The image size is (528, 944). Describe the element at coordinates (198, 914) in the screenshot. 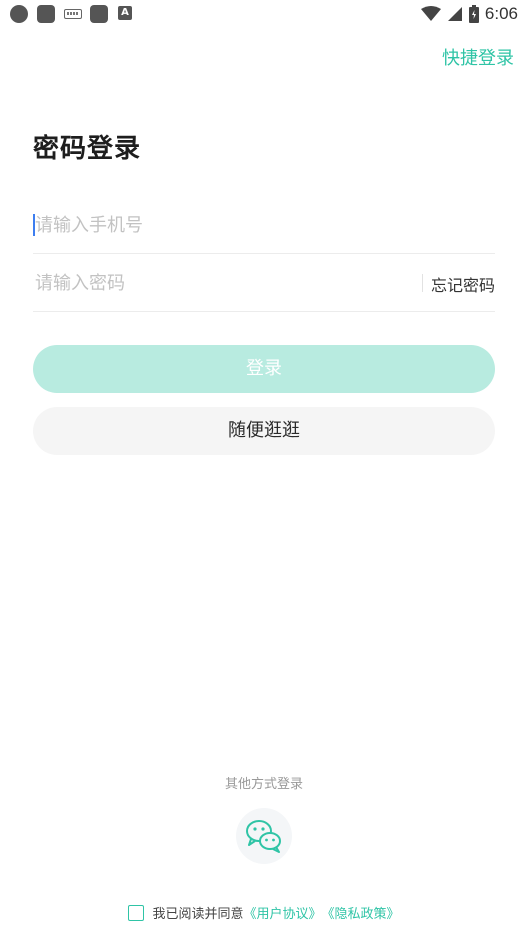

I see `agree-text: 我已阅读并同意` at that location.